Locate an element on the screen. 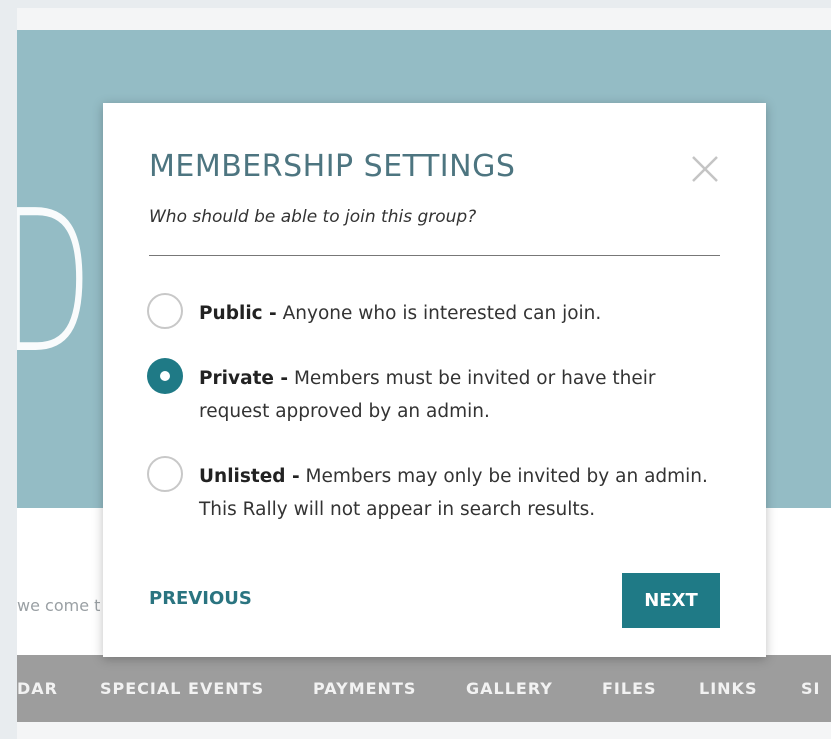 The height and width of the screenshot is (739, 831). tagline: we come t is located at coordinates (59, 605).